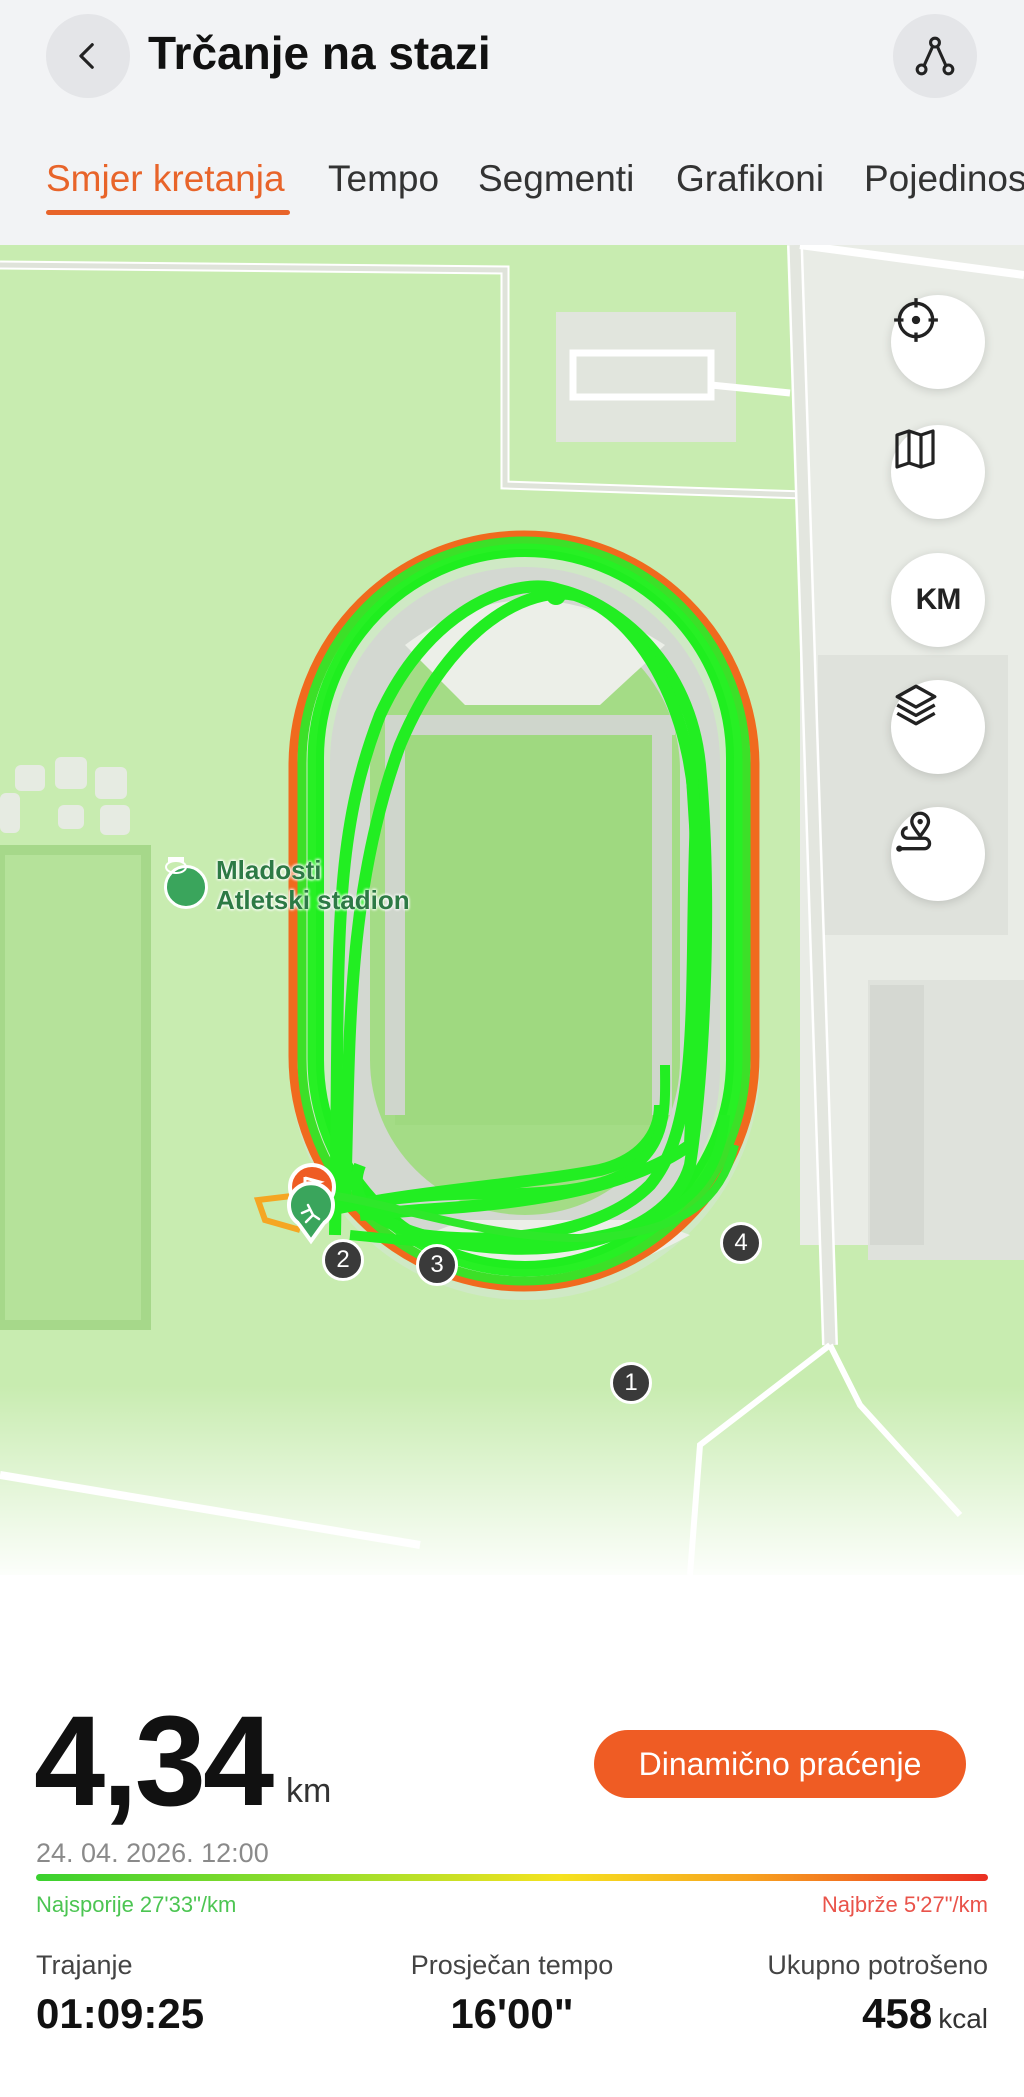 The height and width of the screenshot is (2097, 1024). I want to click on slowest-pace: Najsporije 27'33"/km, so click(136, 1904).